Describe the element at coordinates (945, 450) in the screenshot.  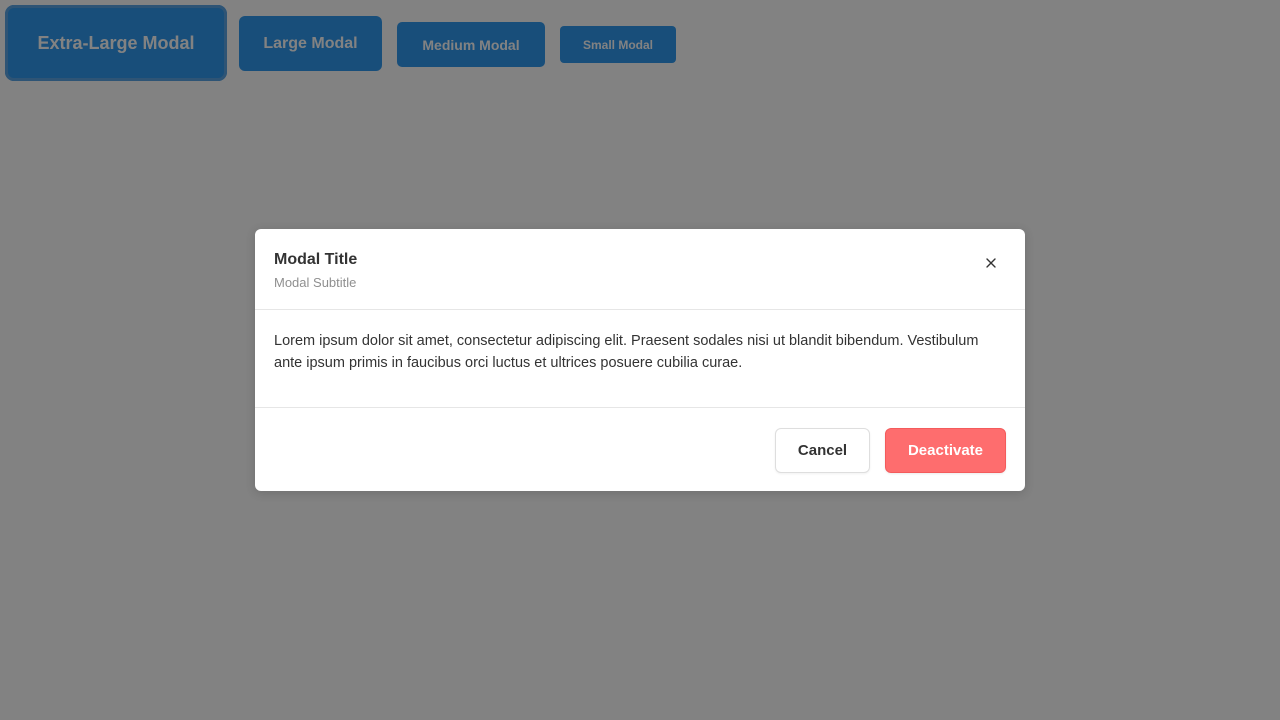
I see `deactivate-button: Deactivate` at that location.